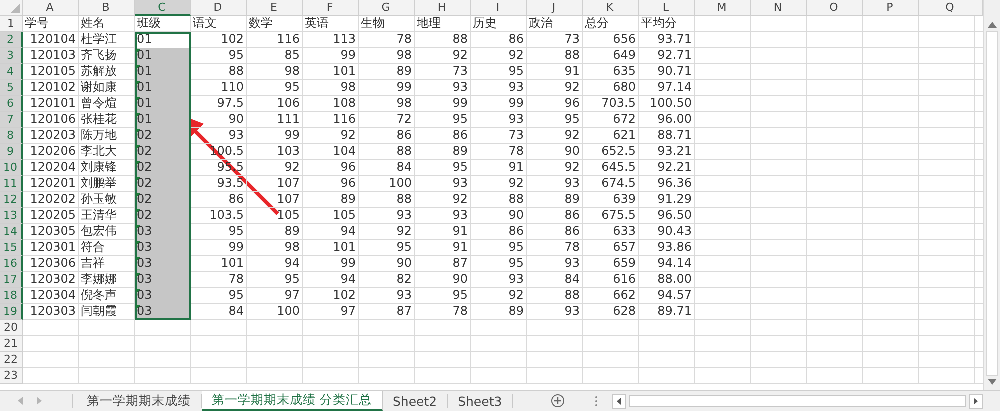 This screenshot has width=1000, height=411. I want to click on splitter-icon, so click(596, 401).